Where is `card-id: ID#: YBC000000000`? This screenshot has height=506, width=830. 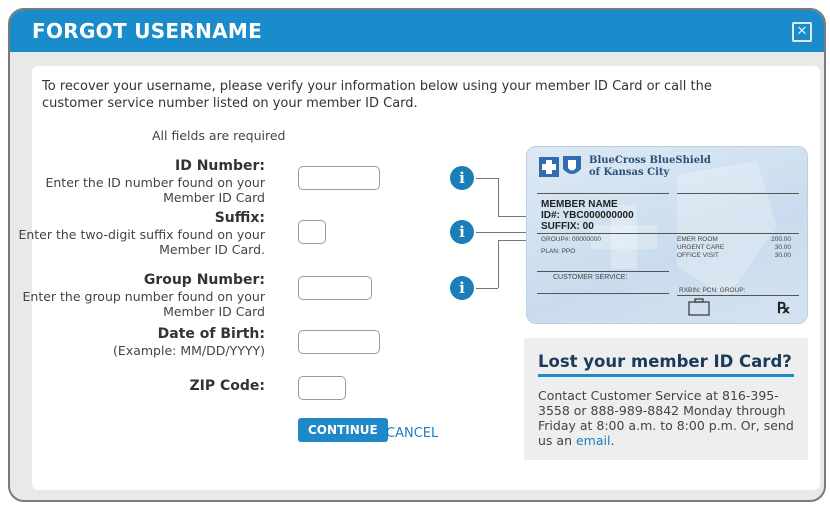 card-id: ID#: YBC000000000 is located at coordinates (587, 215).